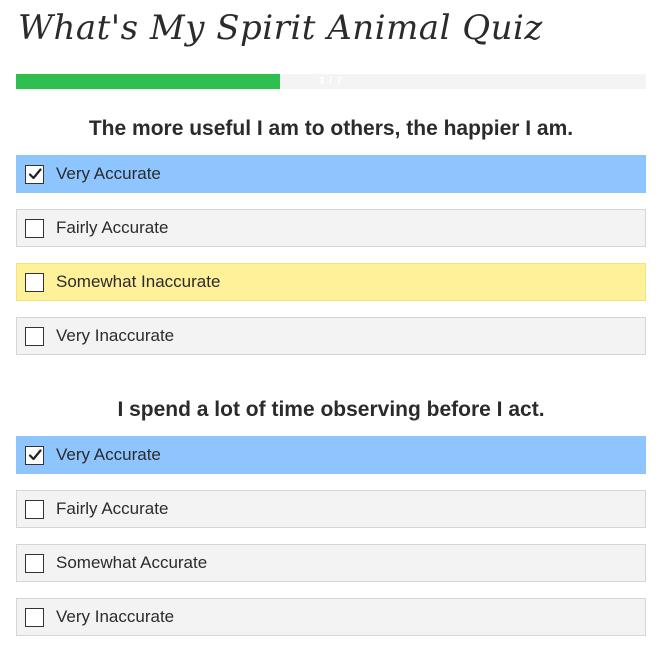 Image resolution: width=667 pixels, height=653 pixels. What do you see at coordinates (331, 282) in the screenshot?
I see `answer-option-somewhat-inaccurate: Somewhat Inaccurate` at bounding box center [331, 282].